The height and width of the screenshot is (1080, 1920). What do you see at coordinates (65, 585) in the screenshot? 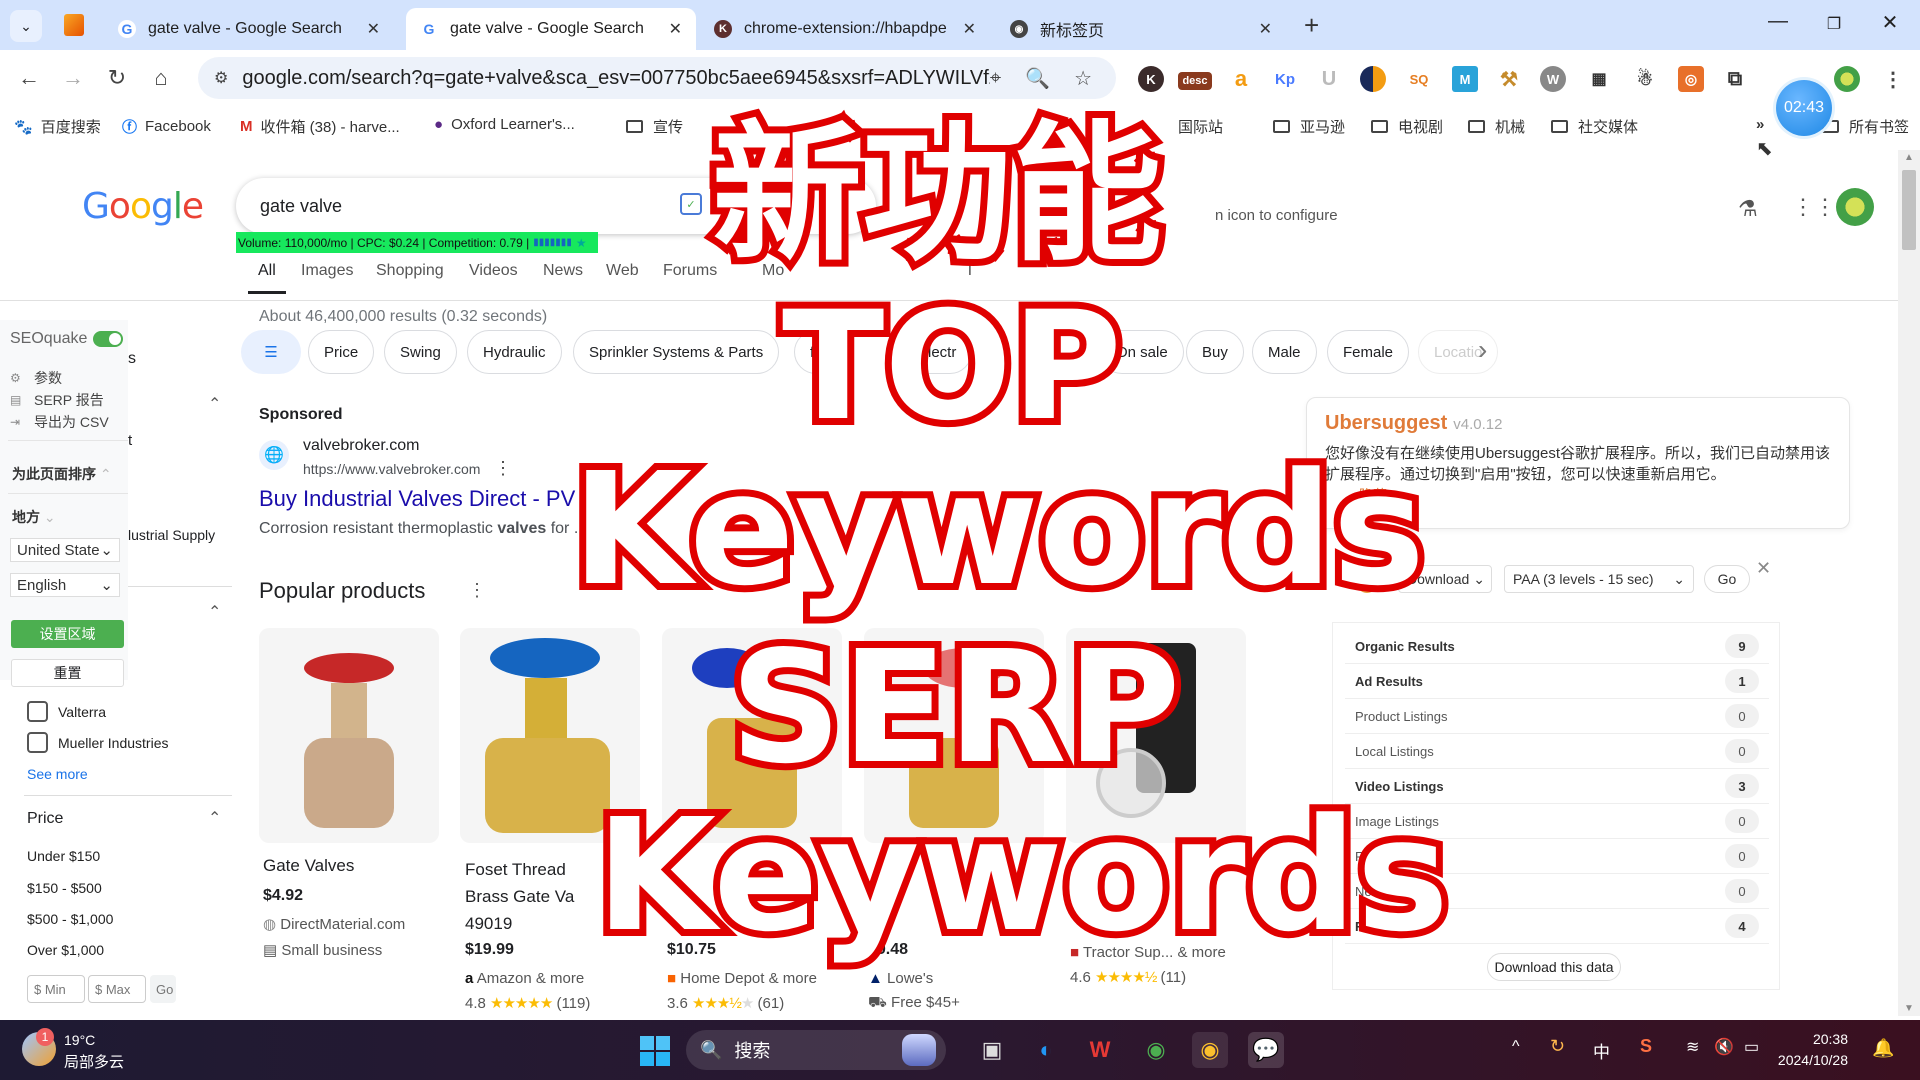
I see `language-select: English ⌄` at bounding box center [65, 585].